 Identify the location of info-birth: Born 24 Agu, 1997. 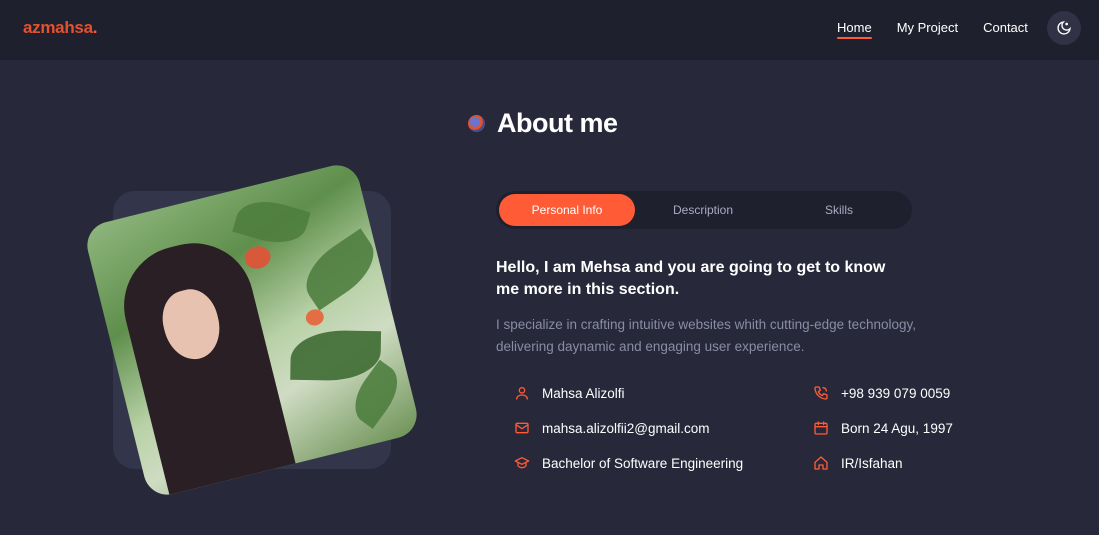
(883, 428).